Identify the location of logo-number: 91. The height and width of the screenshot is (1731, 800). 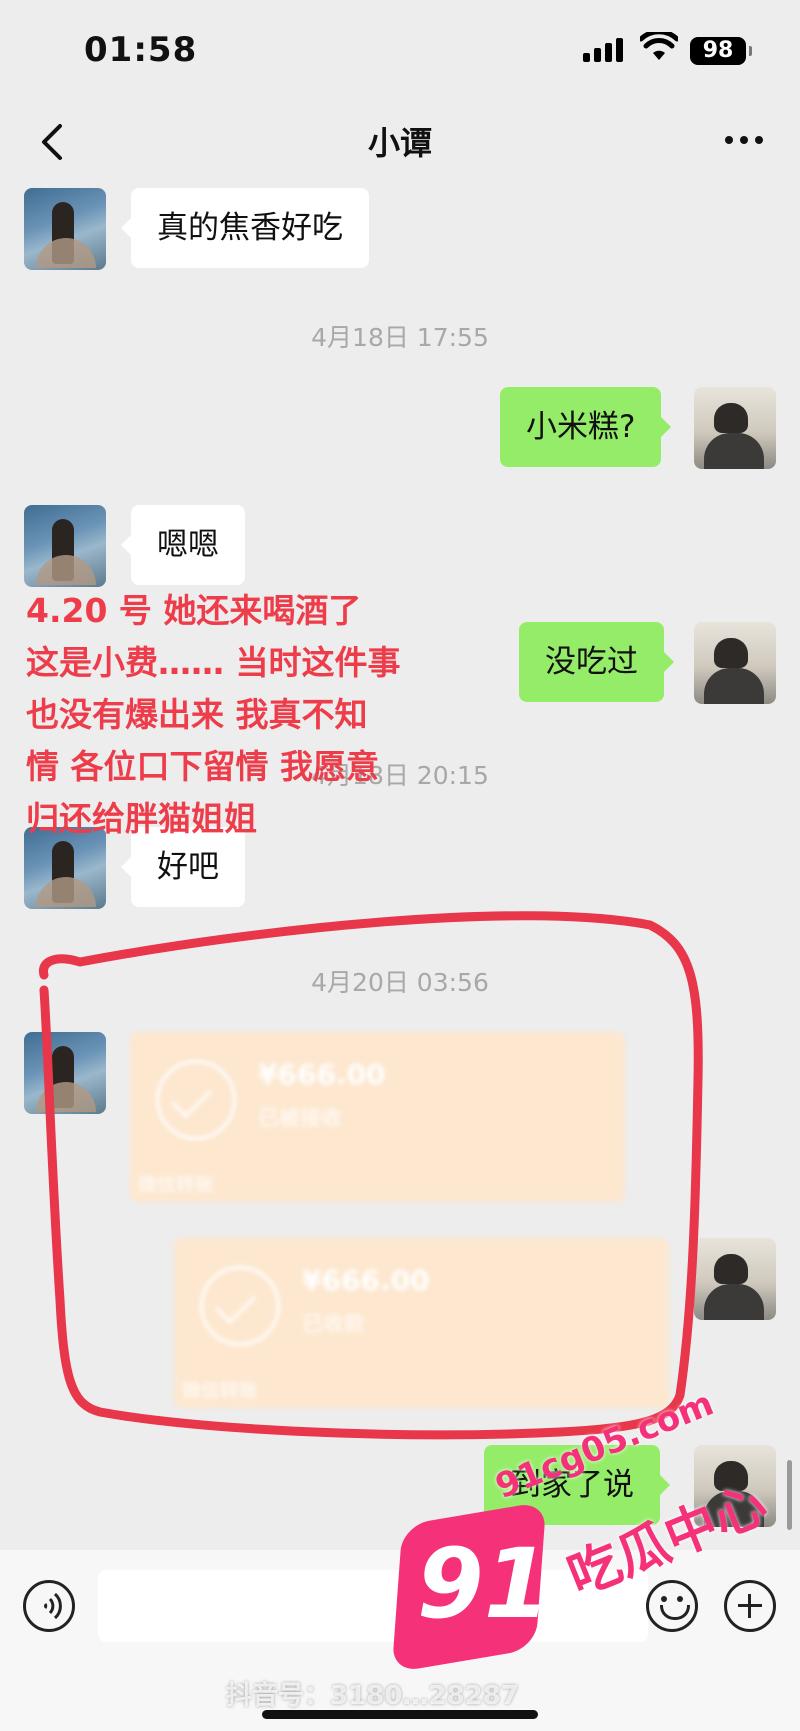
(484, 1584).